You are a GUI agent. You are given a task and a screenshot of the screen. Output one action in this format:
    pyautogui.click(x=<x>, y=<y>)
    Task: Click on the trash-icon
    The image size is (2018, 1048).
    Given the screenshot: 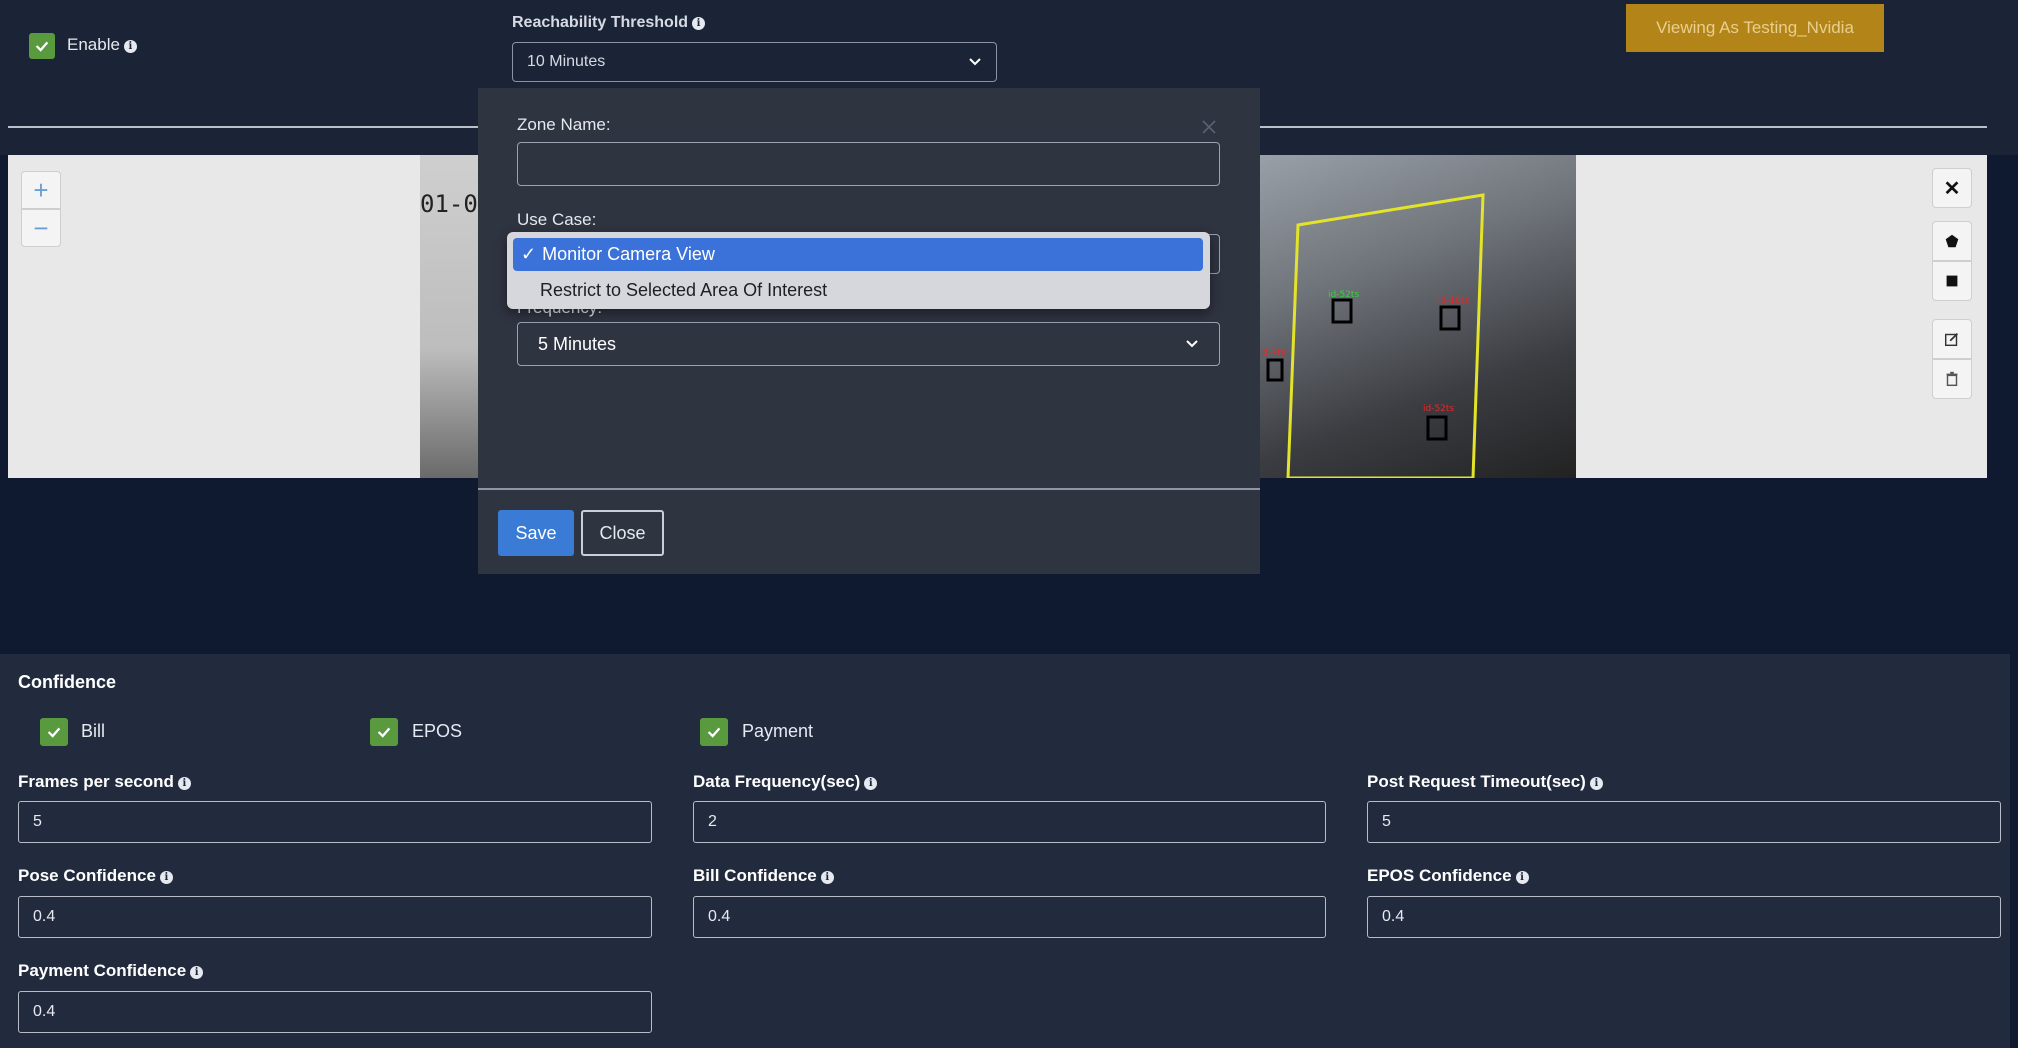 What is the action you would take?
    pyautogui.click(x=1952, y=379)
    